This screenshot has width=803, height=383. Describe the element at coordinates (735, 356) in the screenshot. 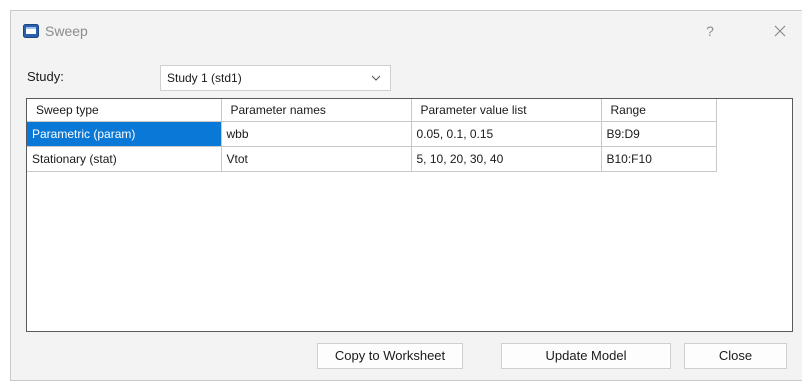

I see `close-button: Close` at that location.